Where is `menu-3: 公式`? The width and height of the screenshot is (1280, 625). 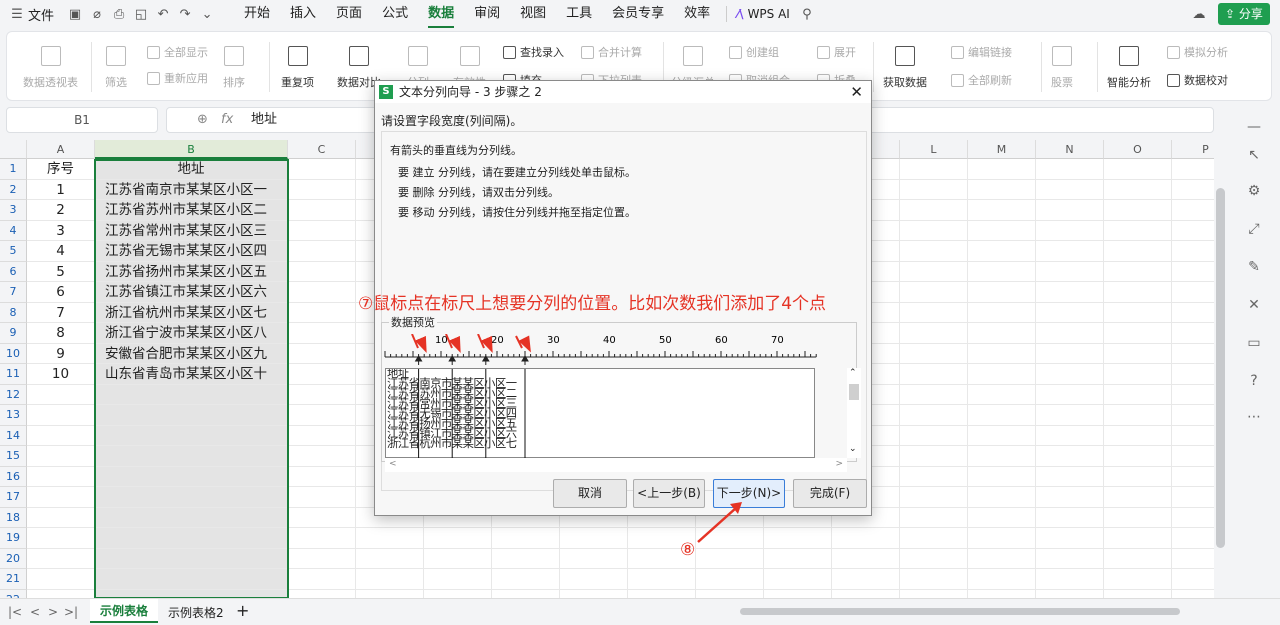 menu-3: 公式 is located at coordinates (395, 14).